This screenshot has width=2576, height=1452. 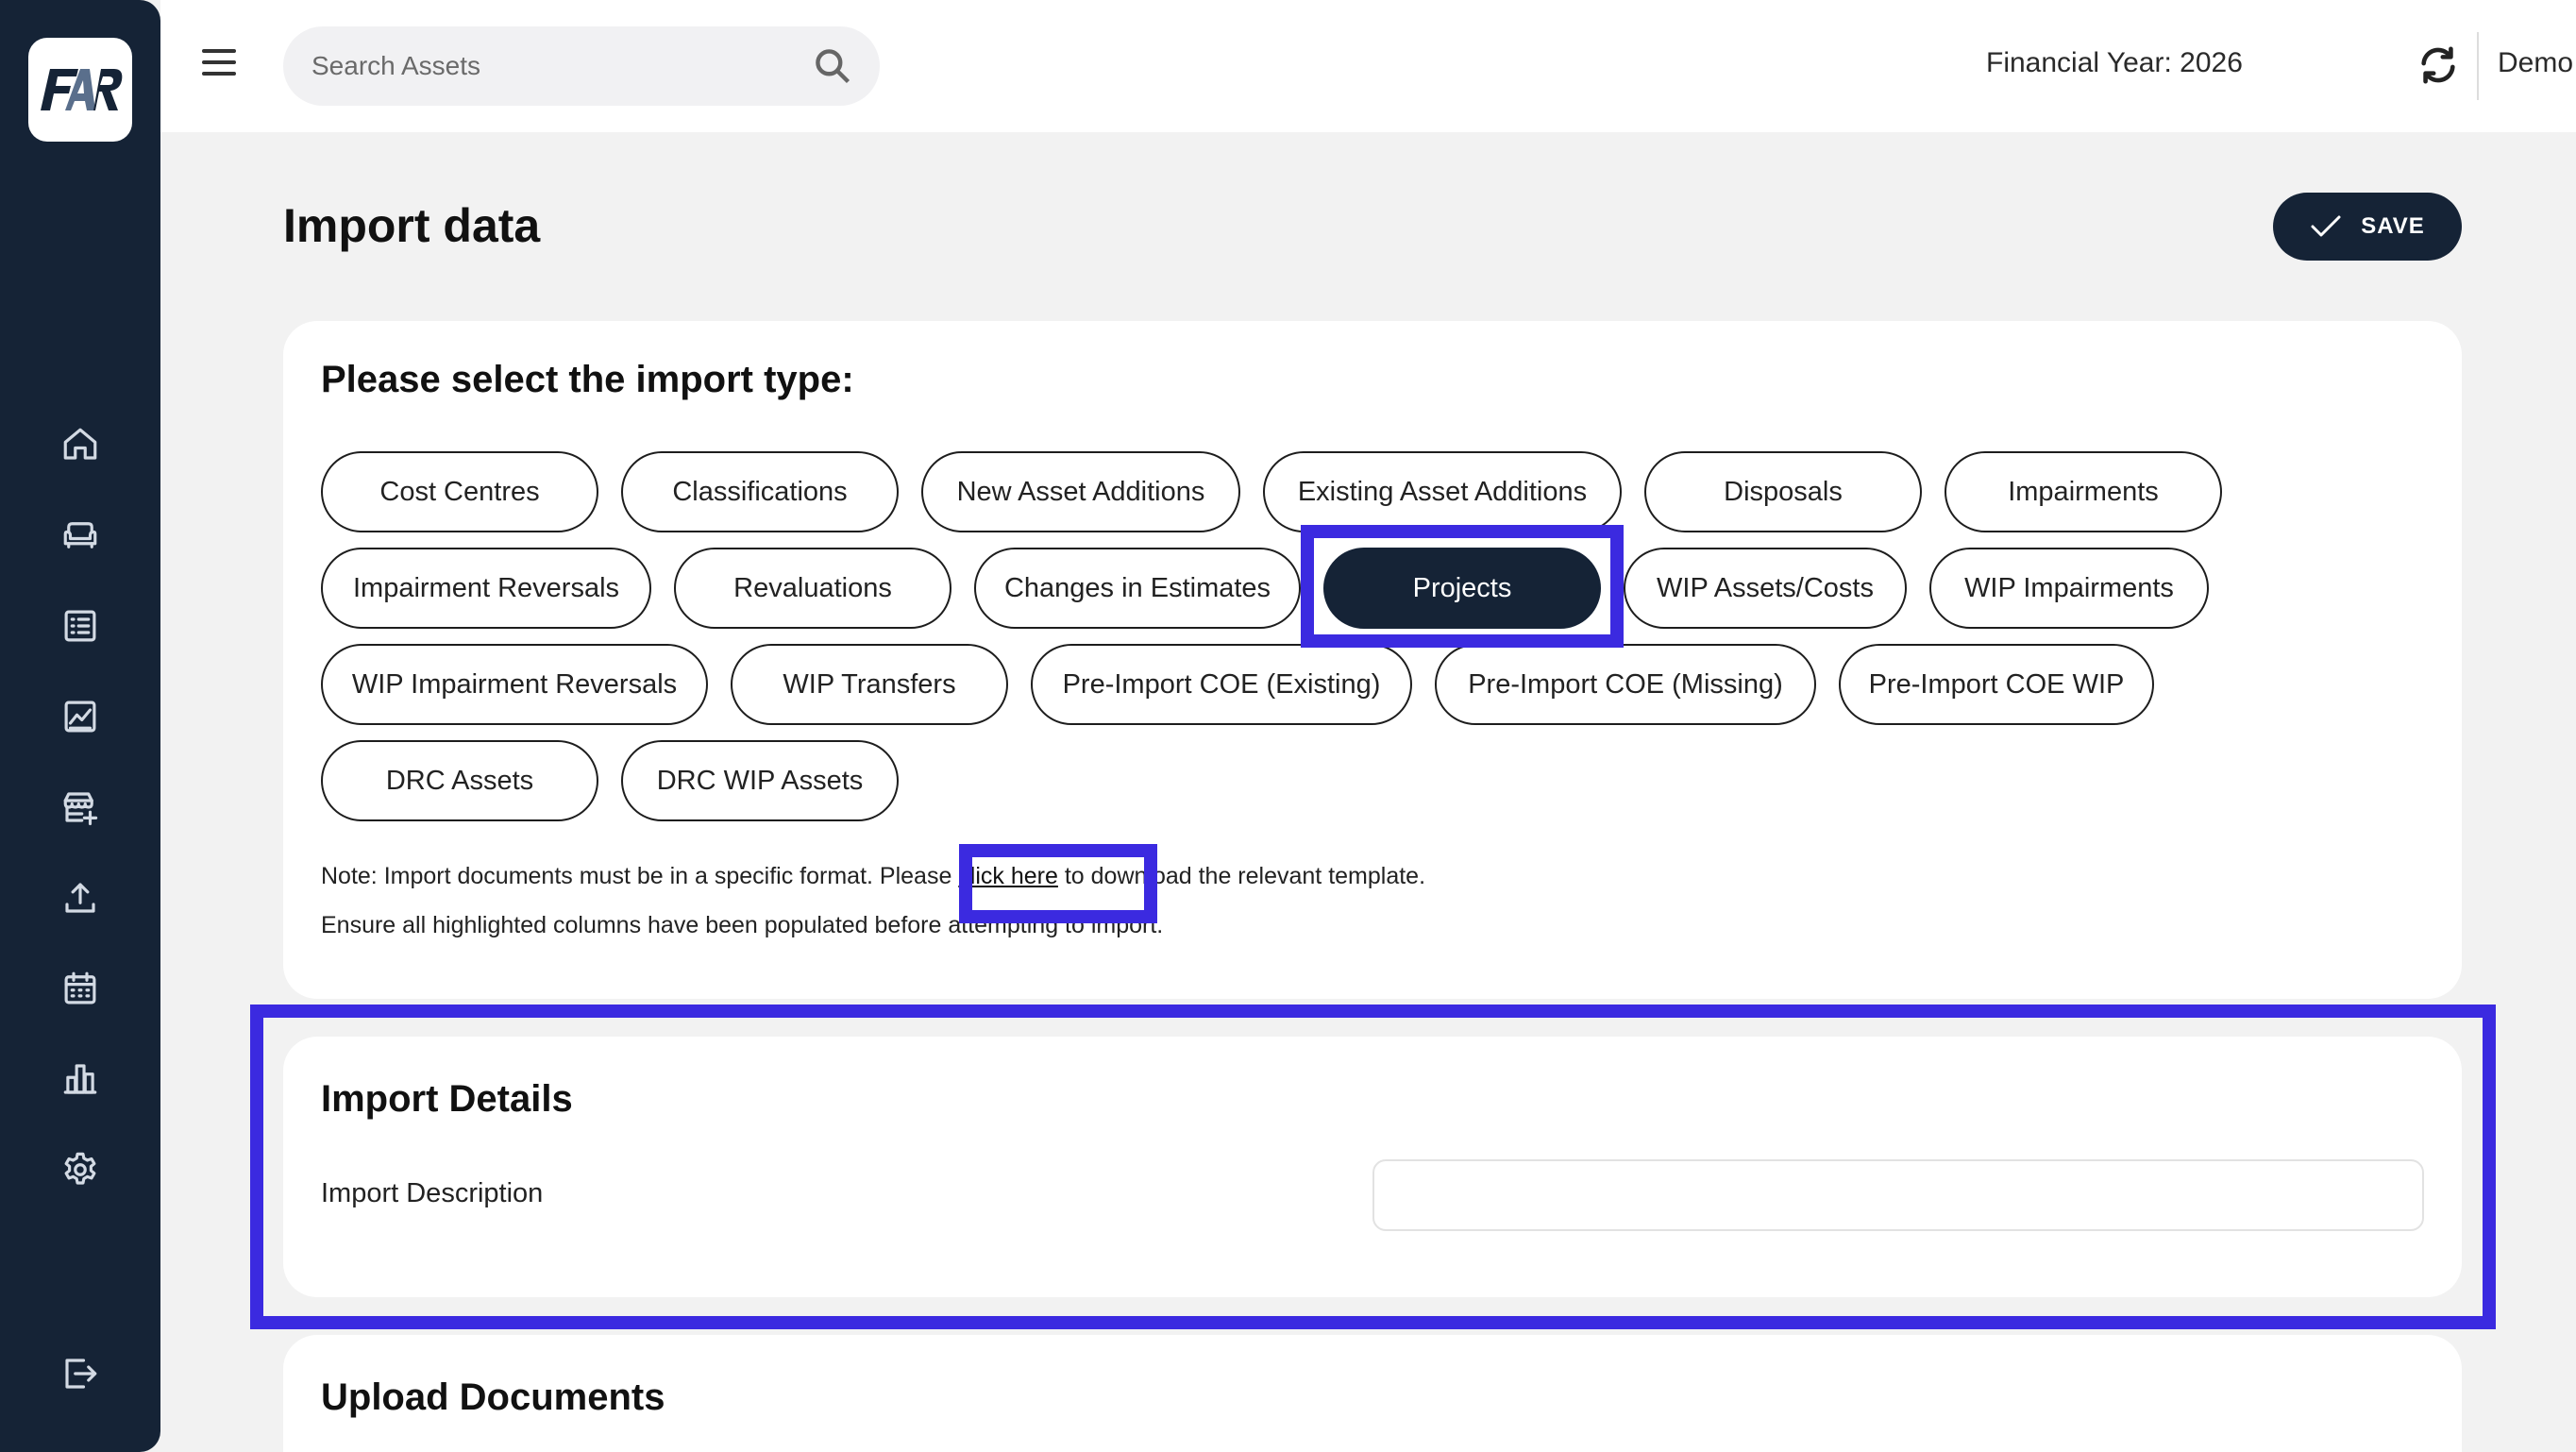 I want to click on import-type-pre-import-coe-missing: Pre-Import COE (Missing), so click(x=1626, y=684).